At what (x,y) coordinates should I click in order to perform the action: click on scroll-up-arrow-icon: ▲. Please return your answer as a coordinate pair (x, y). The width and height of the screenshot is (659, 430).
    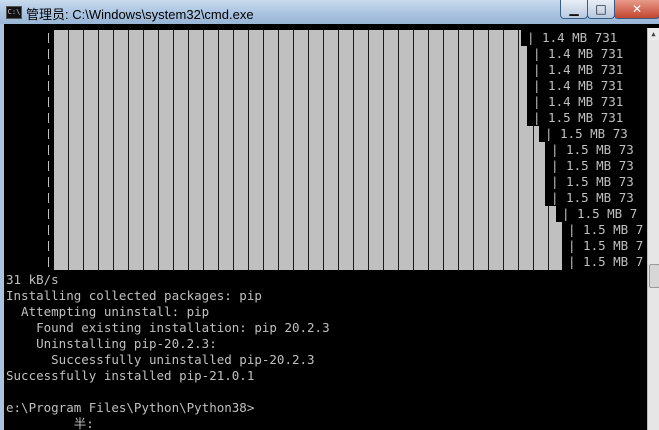
    Looking at the image, I should click on (653, 34).